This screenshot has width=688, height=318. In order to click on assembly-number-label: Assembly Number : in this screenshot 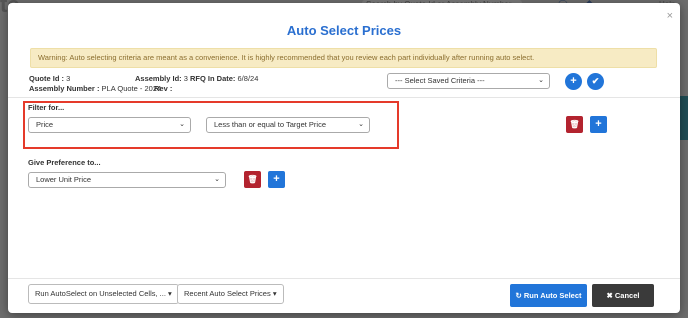, I will do `click(64, 88)`.